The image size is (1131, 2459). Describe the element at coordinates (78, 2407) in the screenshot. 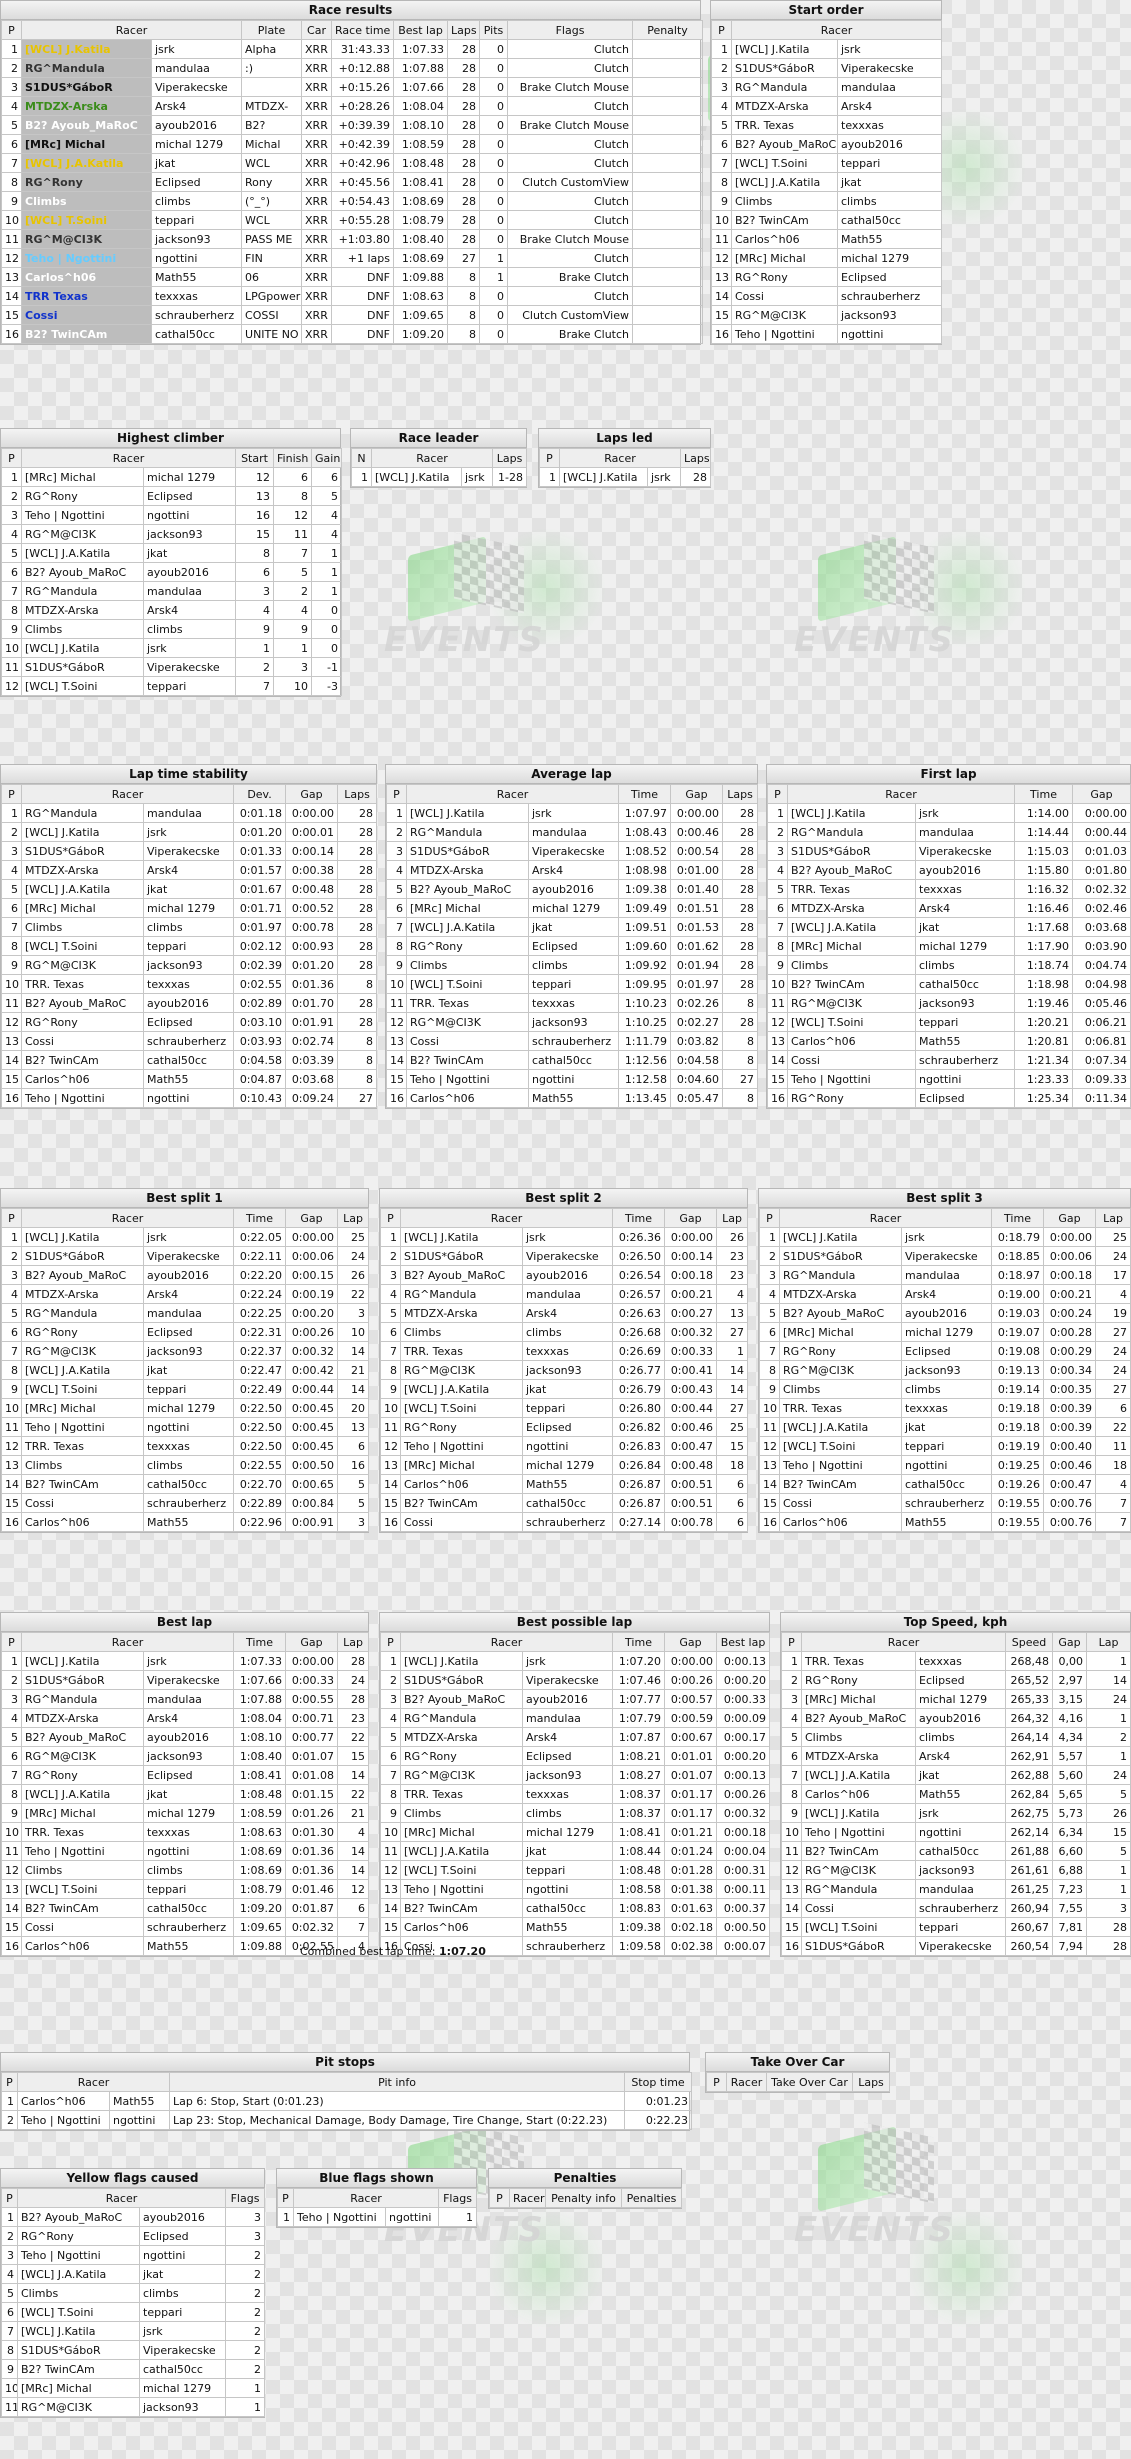

I see `racer-name: RG^M@CI3K` at that location.